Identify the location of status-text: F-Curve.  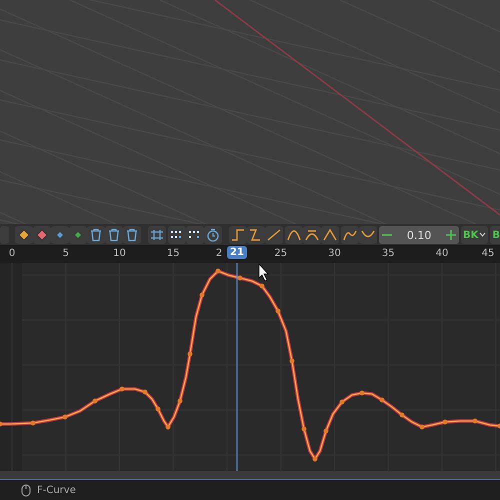
(56, 490).